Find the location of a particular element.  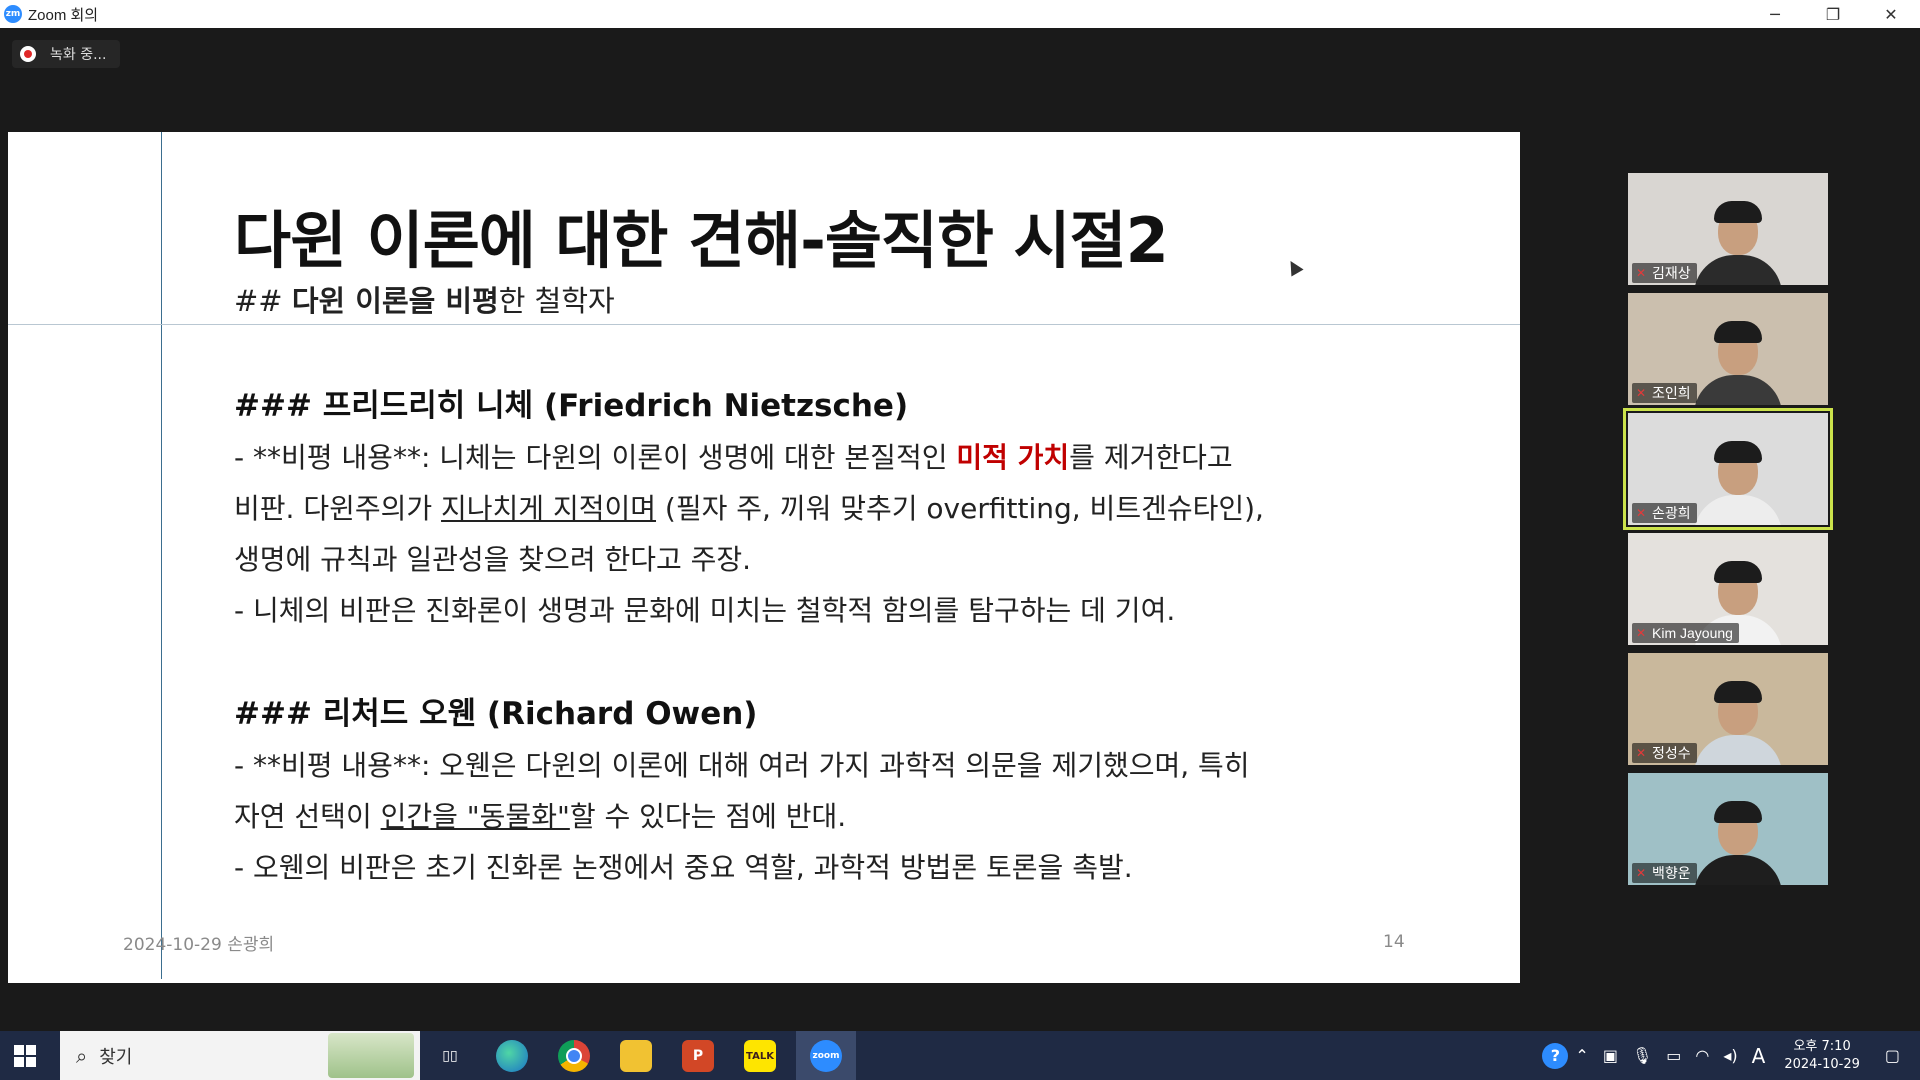

participant-name: 백향운 is located at coordinates (1671, 873).